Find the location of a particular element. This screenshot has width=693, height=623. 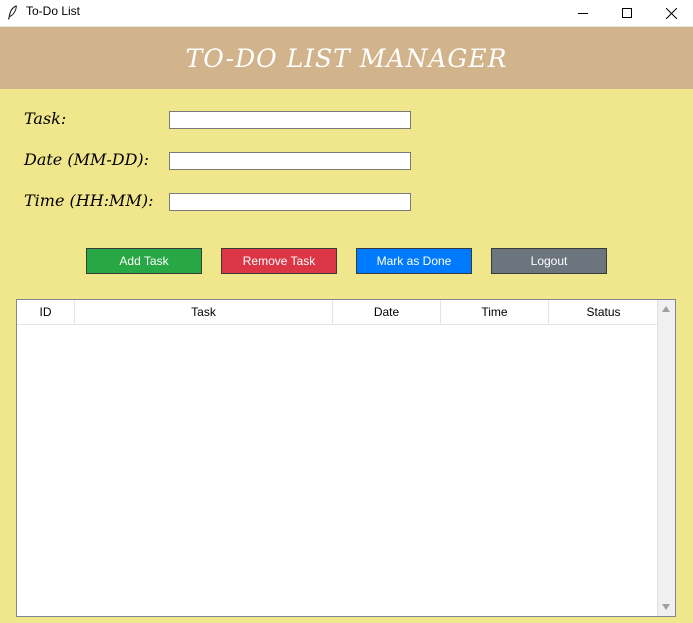

maximize-button is located at coordinates (627, 13).